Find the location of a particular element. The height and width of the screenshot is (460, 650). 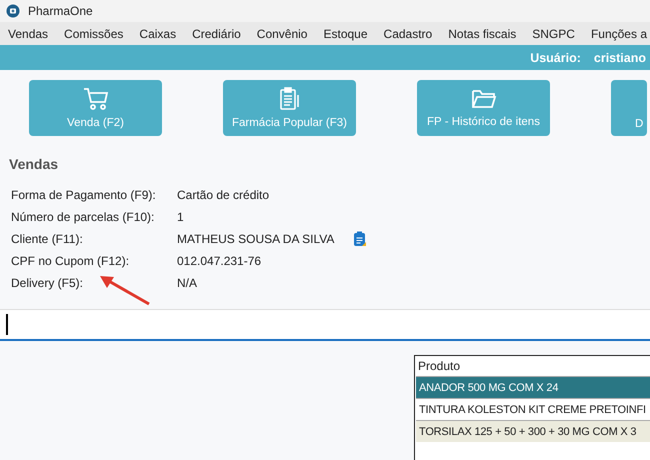

field-label: Forma de Pagamento (F9): is located at coordinates (84, 195).